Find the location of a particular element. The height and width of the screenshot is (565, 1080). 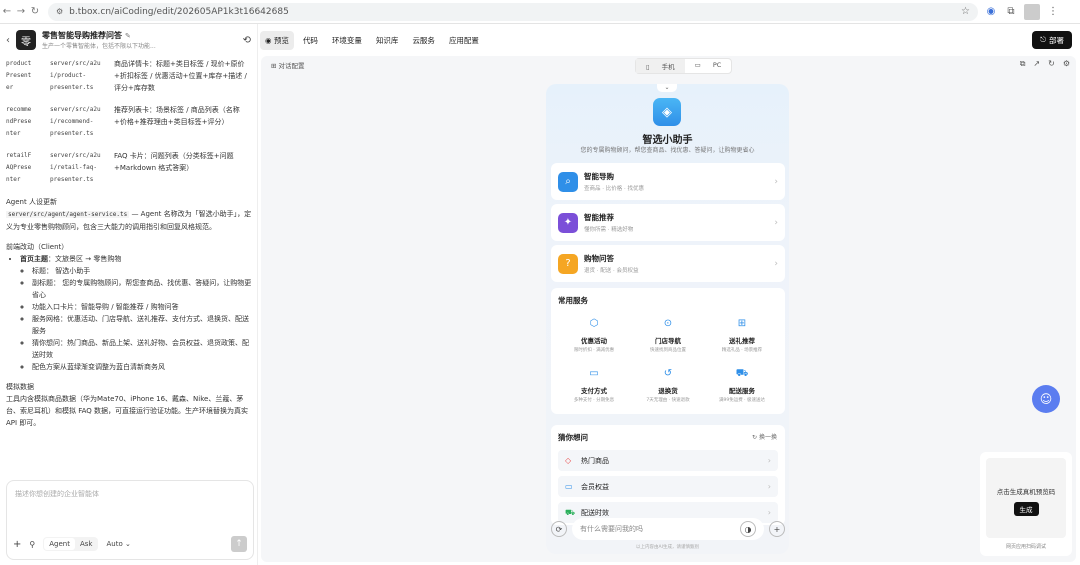

deploy-button: ⎋ 部署 is located at coordinates (1052, 40).